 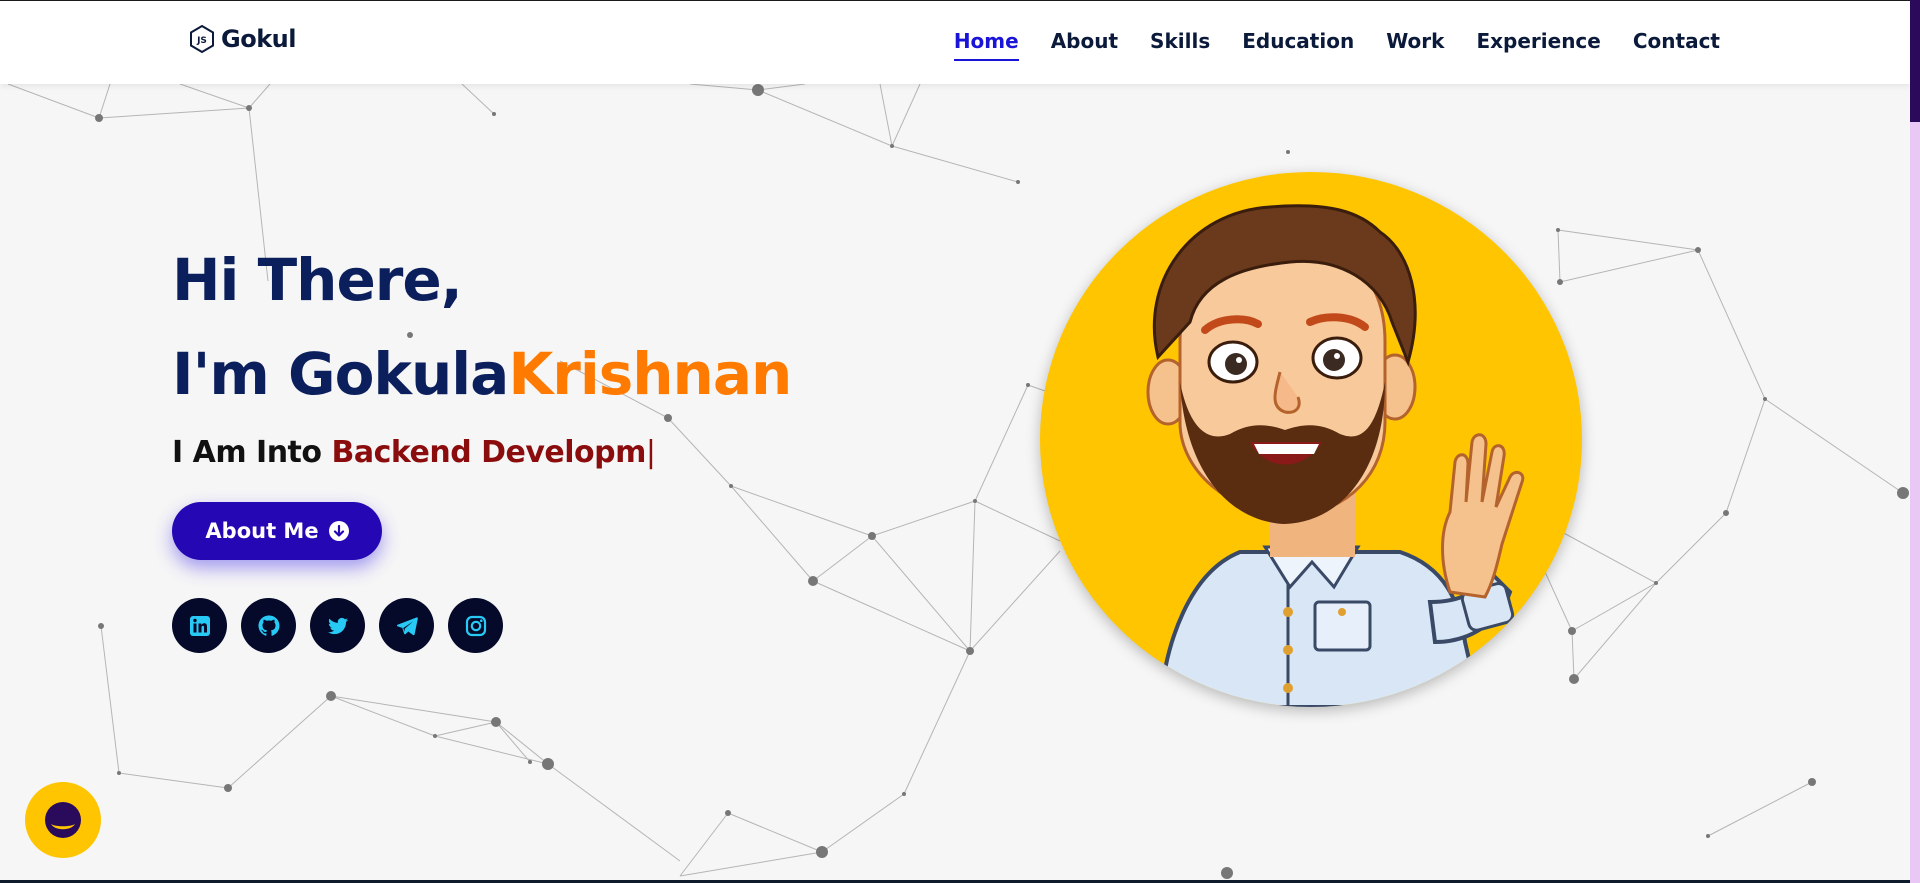 What do you see at coordinates (1298, 45) in the screenshot?
I see `nav-education: Education` at bounding box center [1298, 45].